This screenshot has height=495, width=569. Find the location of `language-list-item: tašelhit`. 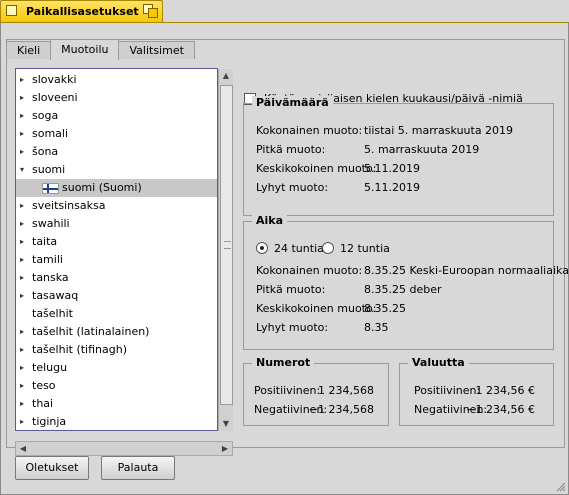

language-list-item: tašelhit is located at coordinates (116, 314).